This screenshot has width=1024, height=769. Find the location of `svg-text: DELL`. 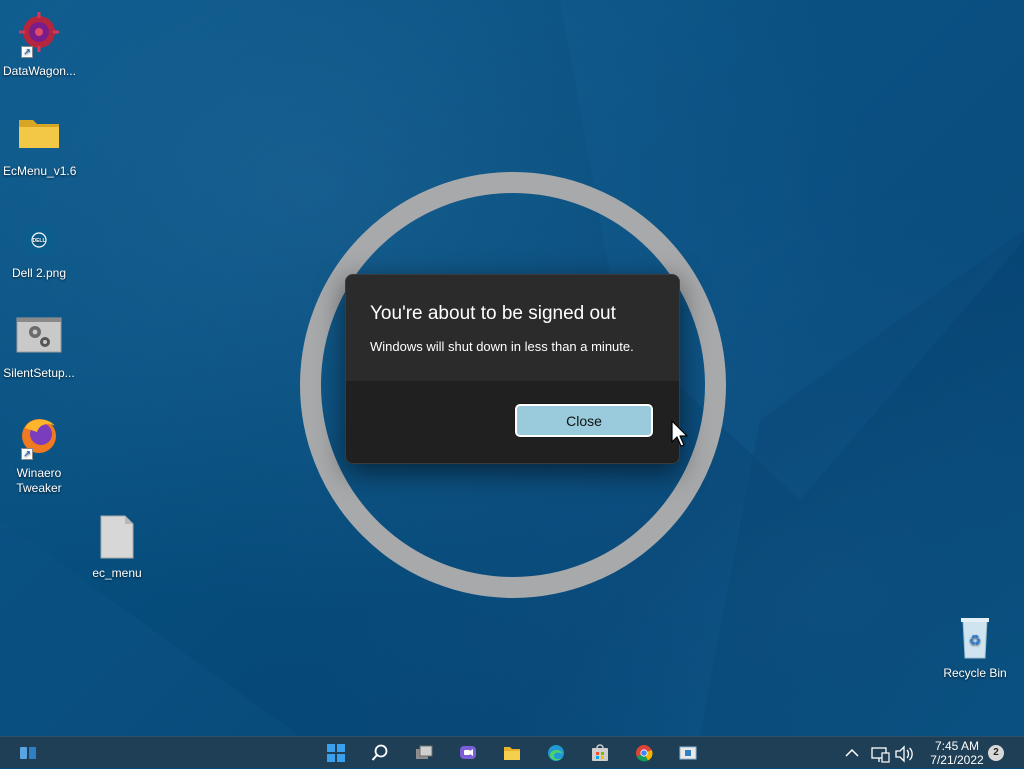

svg-text: DELL is located at coordinates (38, 241).